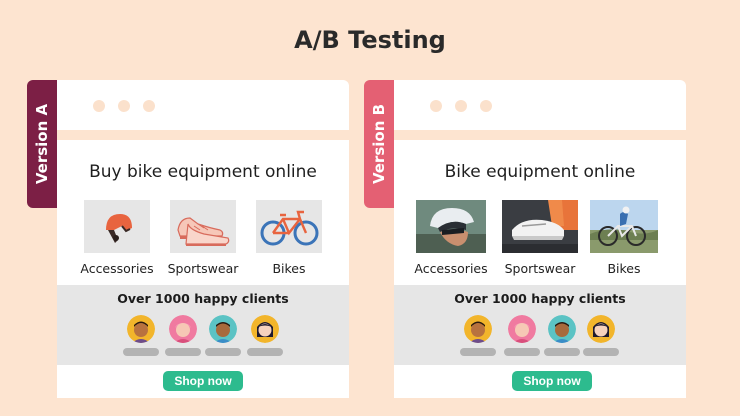  Describe the element at coordinates (624, 226) in the screenshot. I see `cyclist-photo` at that location.